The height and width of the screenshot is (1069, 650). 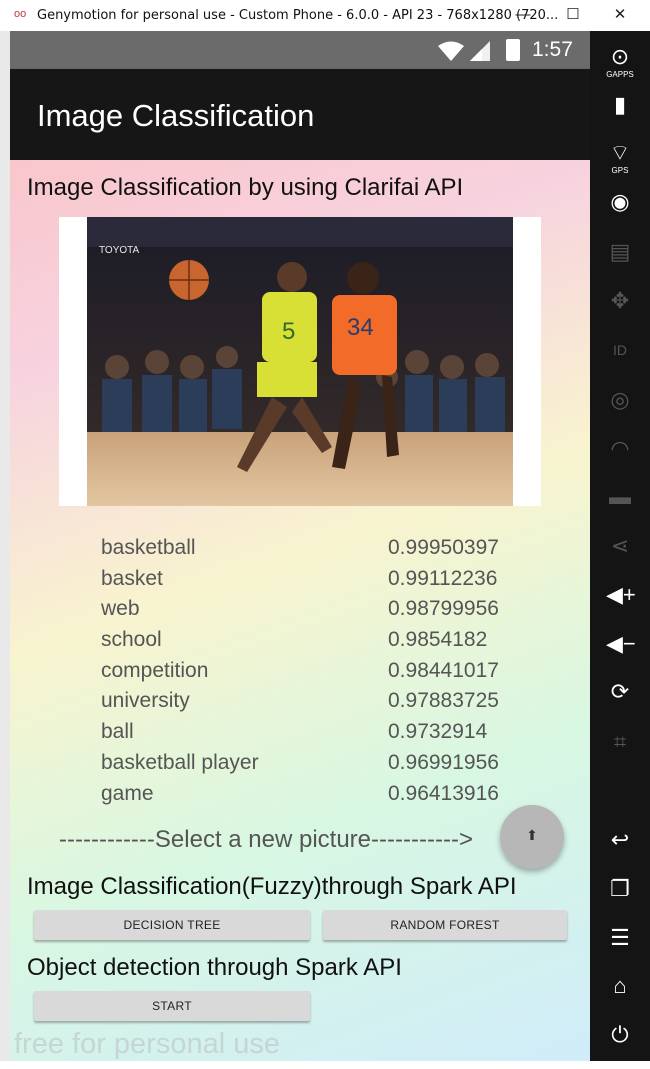 I want to click on gps-label: GPS, so click(x=620, y=170).